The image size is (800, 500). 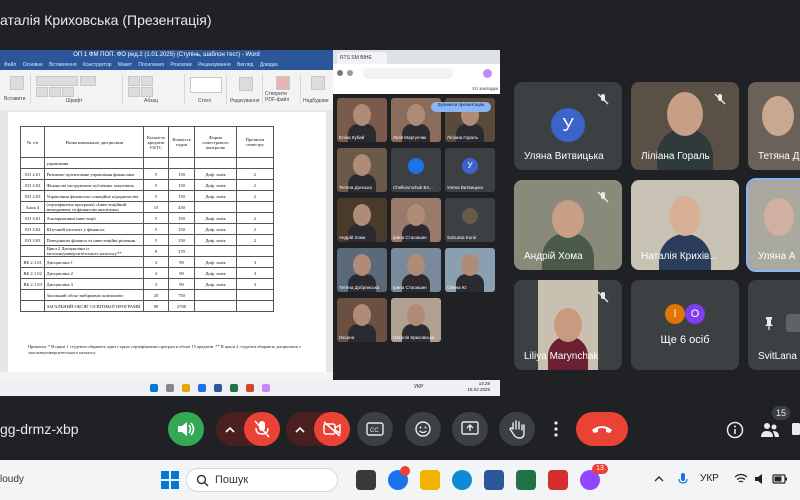 I want to click on excel-icon, so click(x=526, y=480).